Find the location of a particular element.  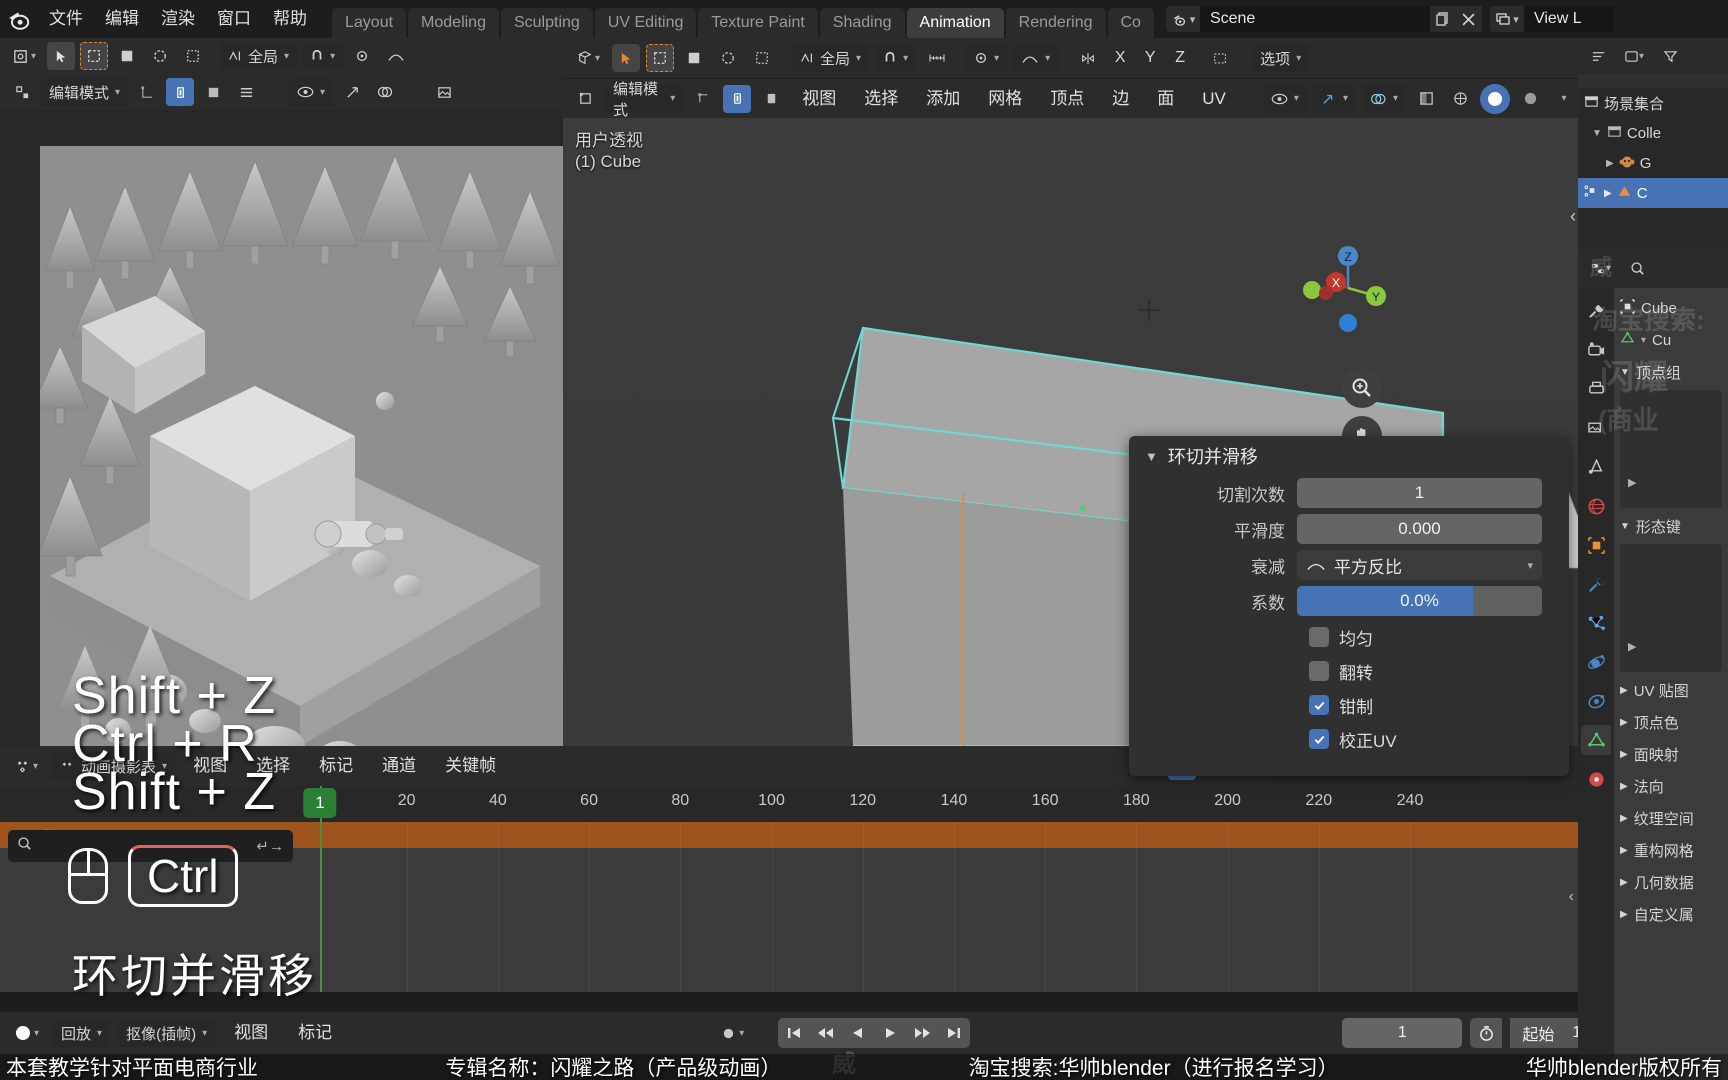

properties-editor-icon: ▾ is located at coordinates (1601, 268).